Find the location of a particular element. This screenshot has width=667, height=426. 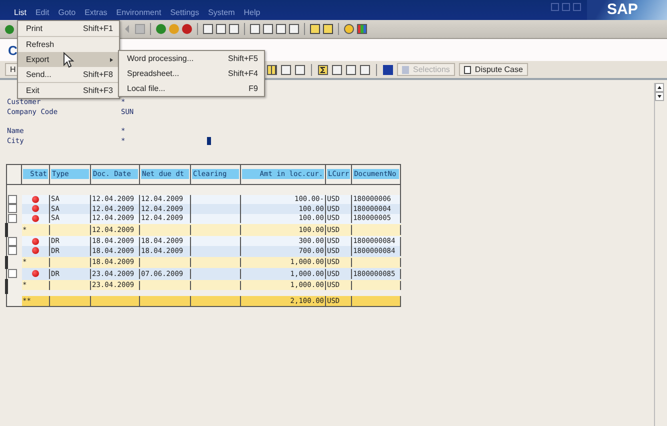

toolbar-button: Dispute Case is located at coordinates (493, 69).